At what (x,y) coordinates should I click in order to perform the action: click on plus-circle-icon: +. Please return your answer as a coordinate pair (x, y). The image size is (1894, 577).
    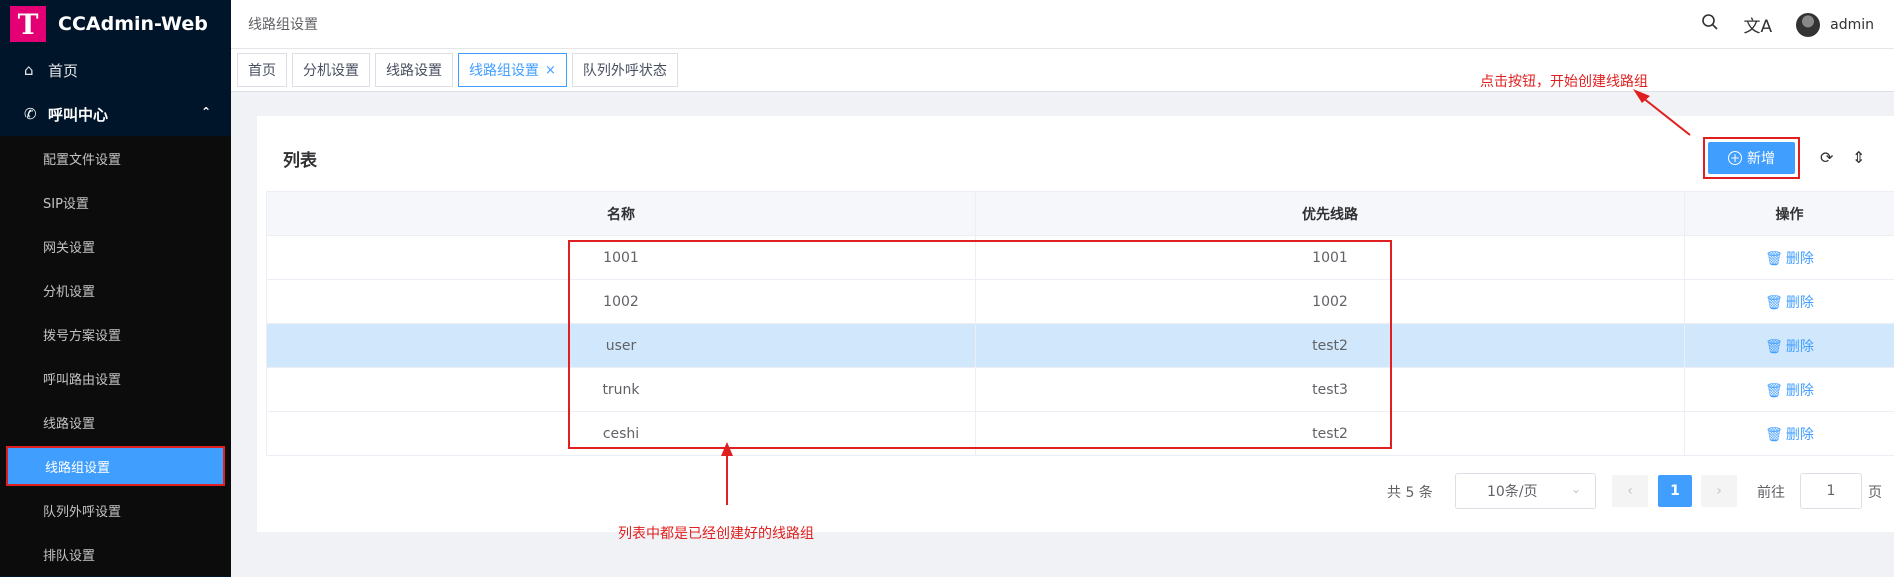
    Looking at the image, I should click on (1735, 158).